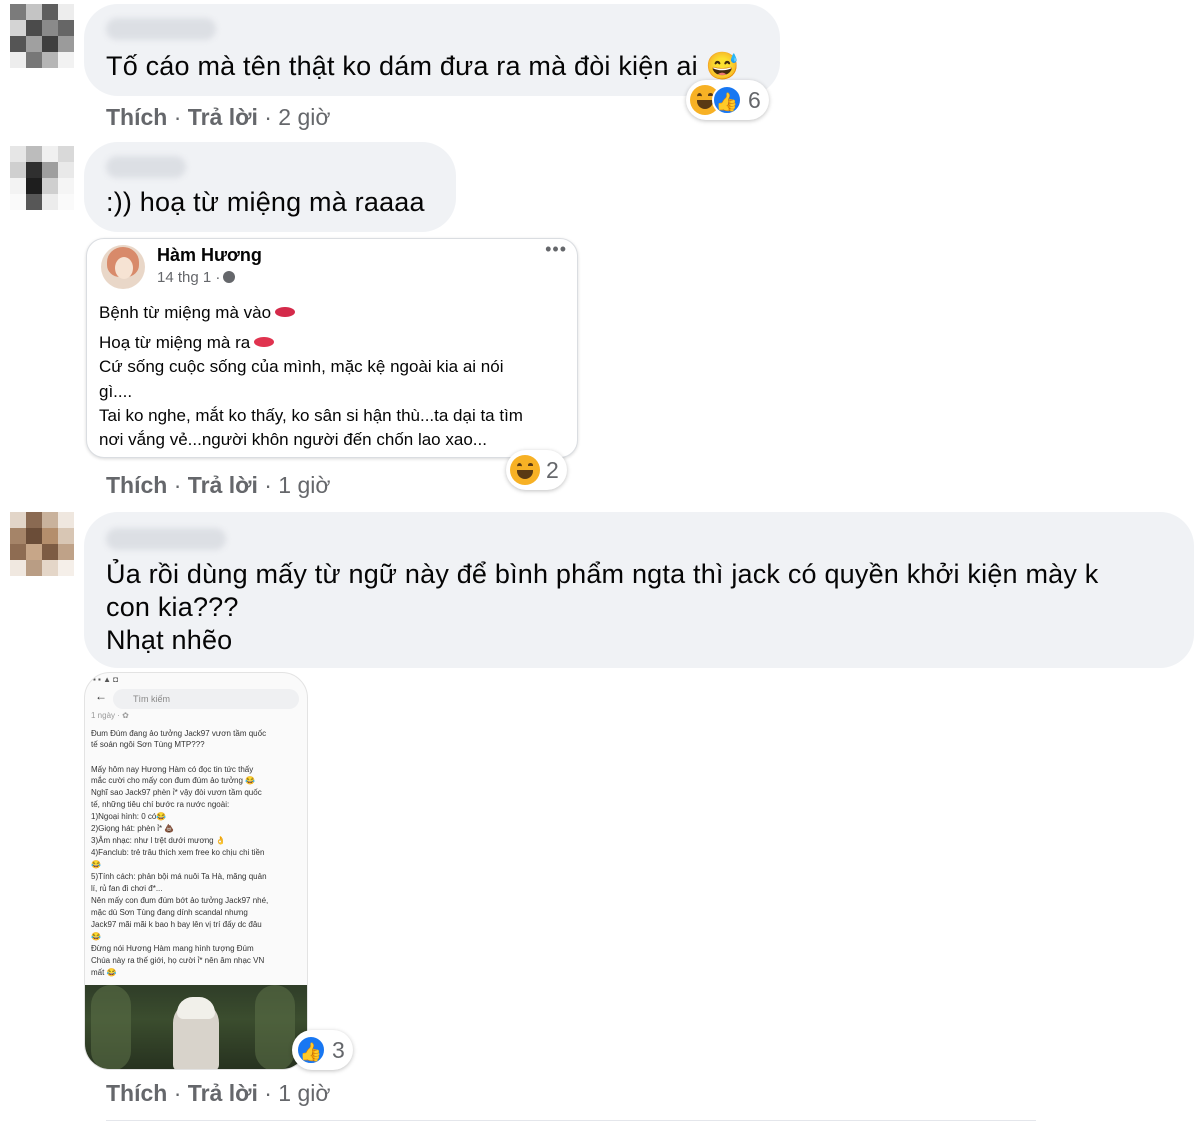 The width and height of the screenshot is (1200, 1123). I want to click on kiss-emoji-icon, so click(264, 342).